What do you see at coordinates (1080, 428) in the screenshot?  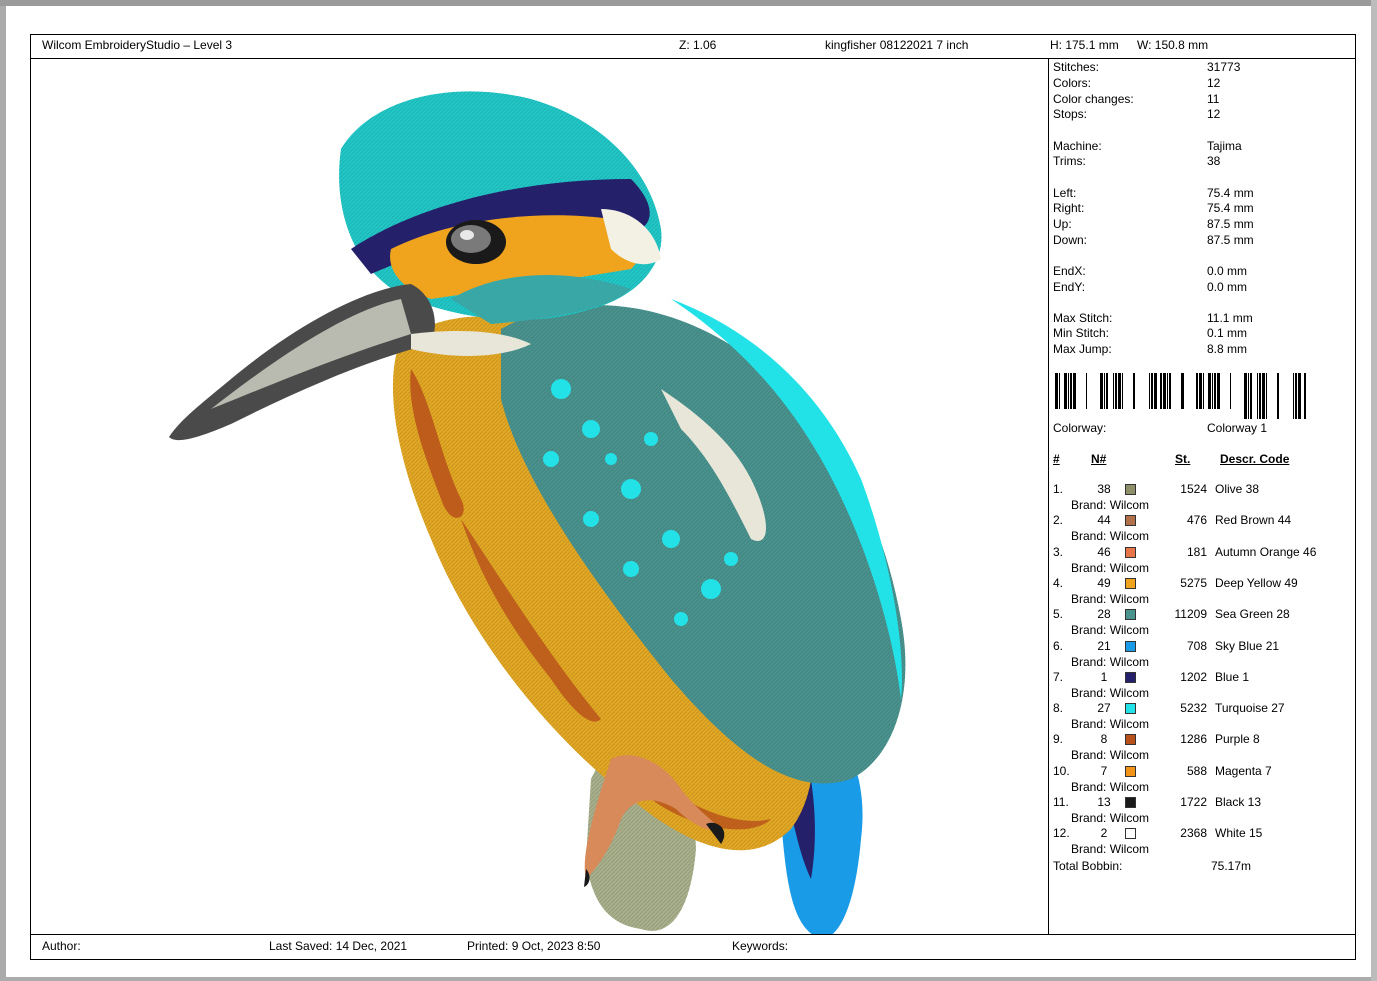 I see `colorway-label: Colorway:` at bounding box center [1080, 428].